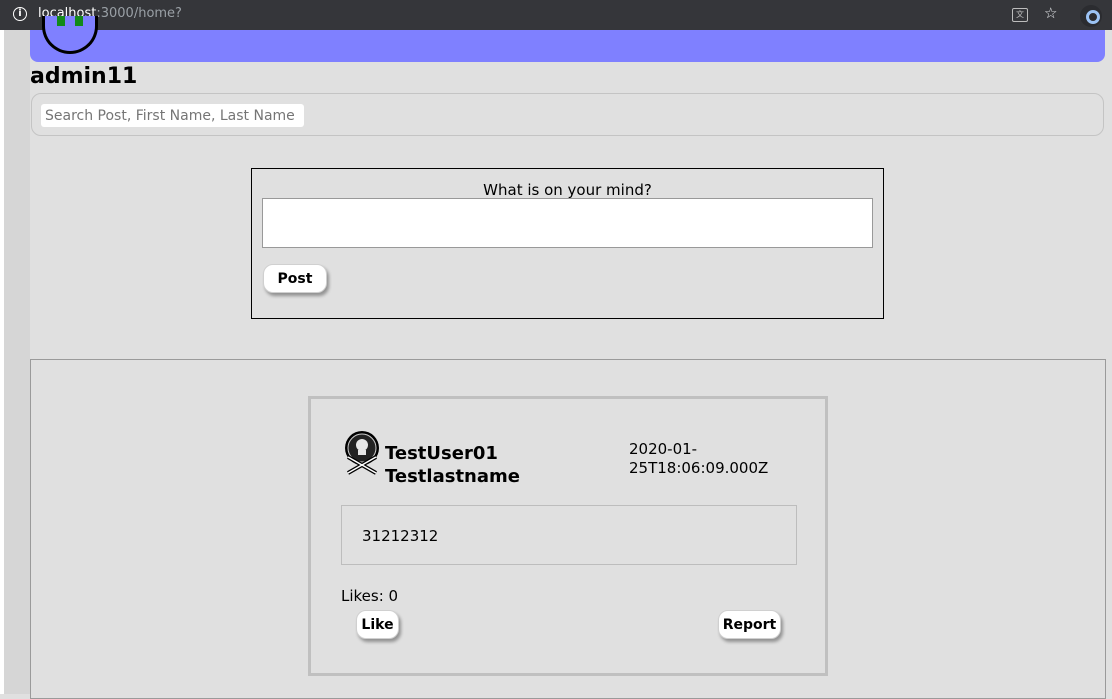  What do you see at coordinates (1091, 16) in the screenshot?
I see `extension-icon` at bounding box center [1091, 16].